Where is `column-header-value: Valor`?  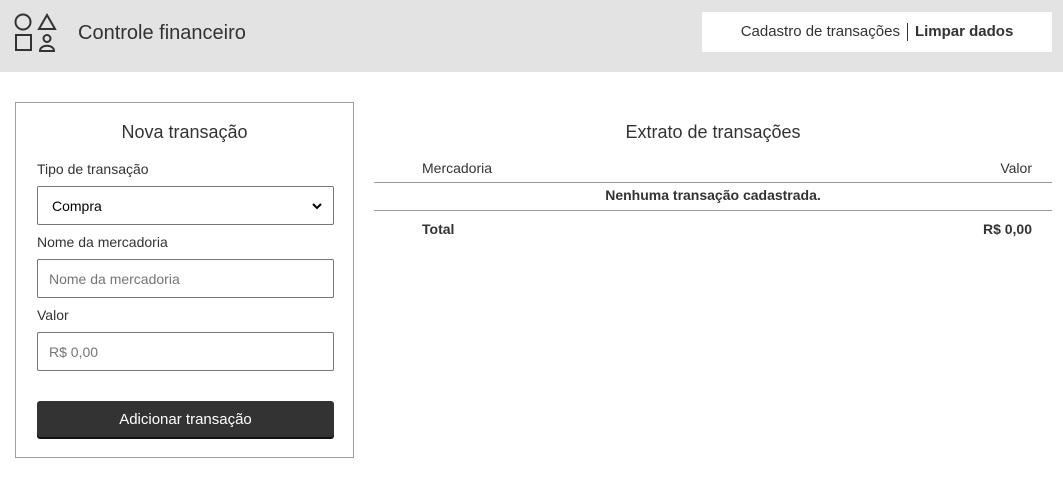
column-header-value: Valor is located at coordinates (1016, 168).